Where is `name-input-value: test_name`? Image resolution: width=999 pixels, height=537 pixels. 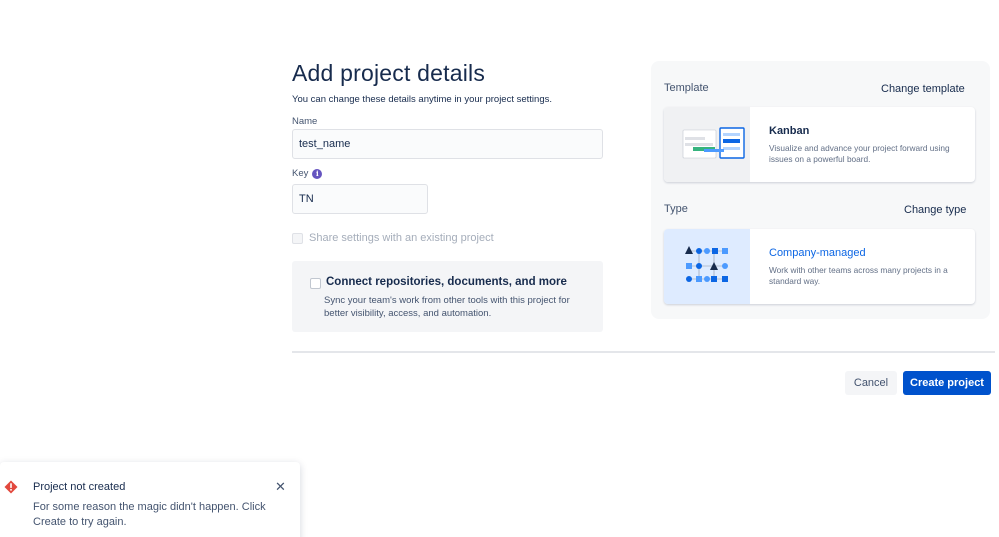 name-input-value: test_name is located at coordinates (325, 144).